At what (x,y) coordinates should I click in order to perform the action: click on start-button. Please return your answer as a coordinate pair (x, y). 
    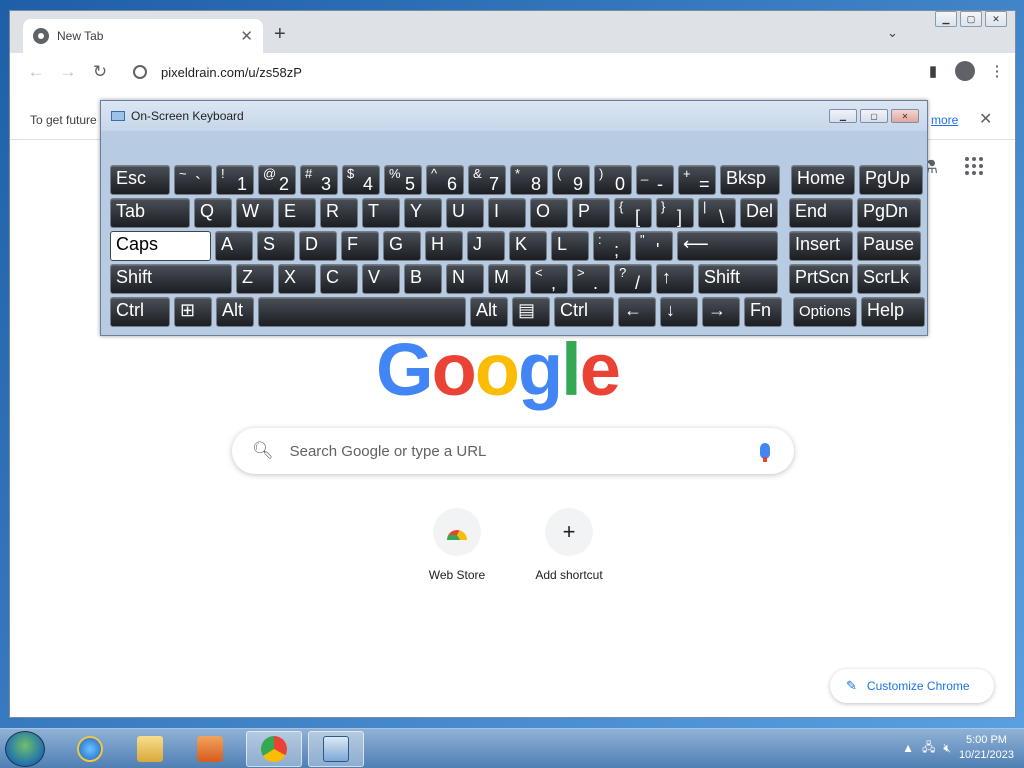
    Looking at the image, I should click on (25, 749).